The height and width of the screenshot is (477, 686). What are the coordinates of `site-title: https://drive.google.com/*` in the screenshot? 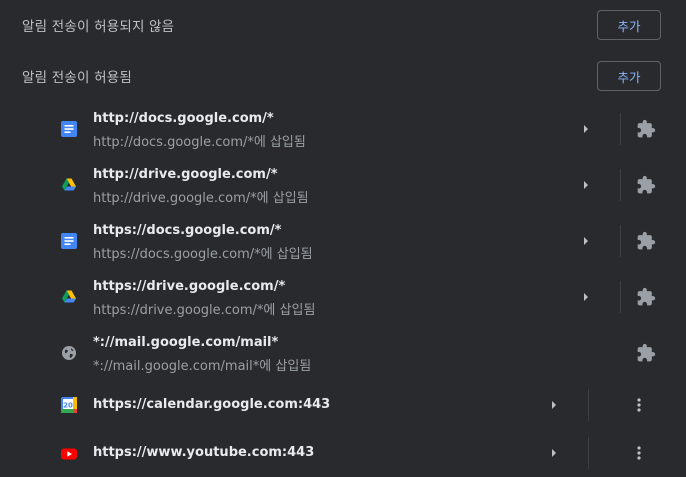 It's located at (189, 286).